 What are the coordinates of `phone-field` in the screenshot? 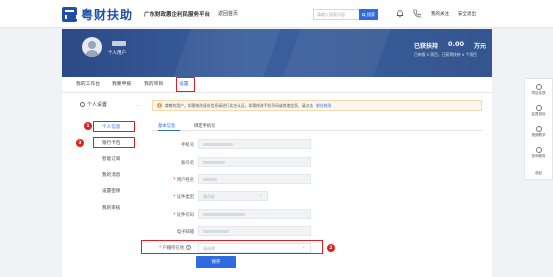 It's located at (254, 144).